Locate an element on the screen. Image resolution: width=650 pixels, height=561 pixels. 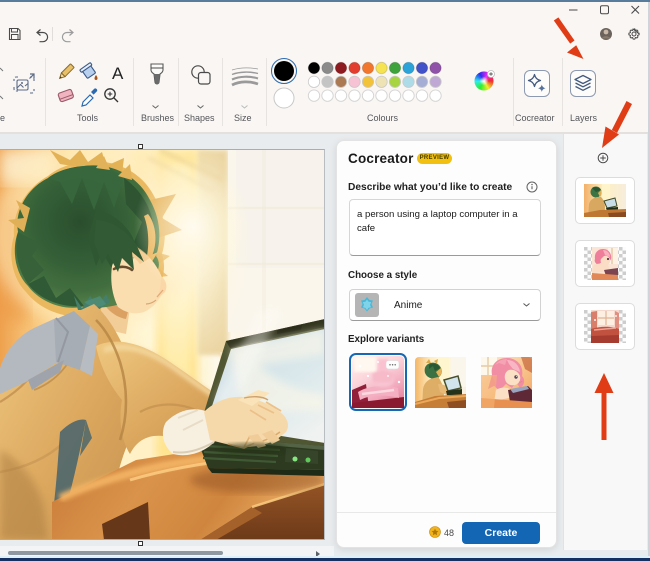
svg-text: A is located at coordinates (118, 73).